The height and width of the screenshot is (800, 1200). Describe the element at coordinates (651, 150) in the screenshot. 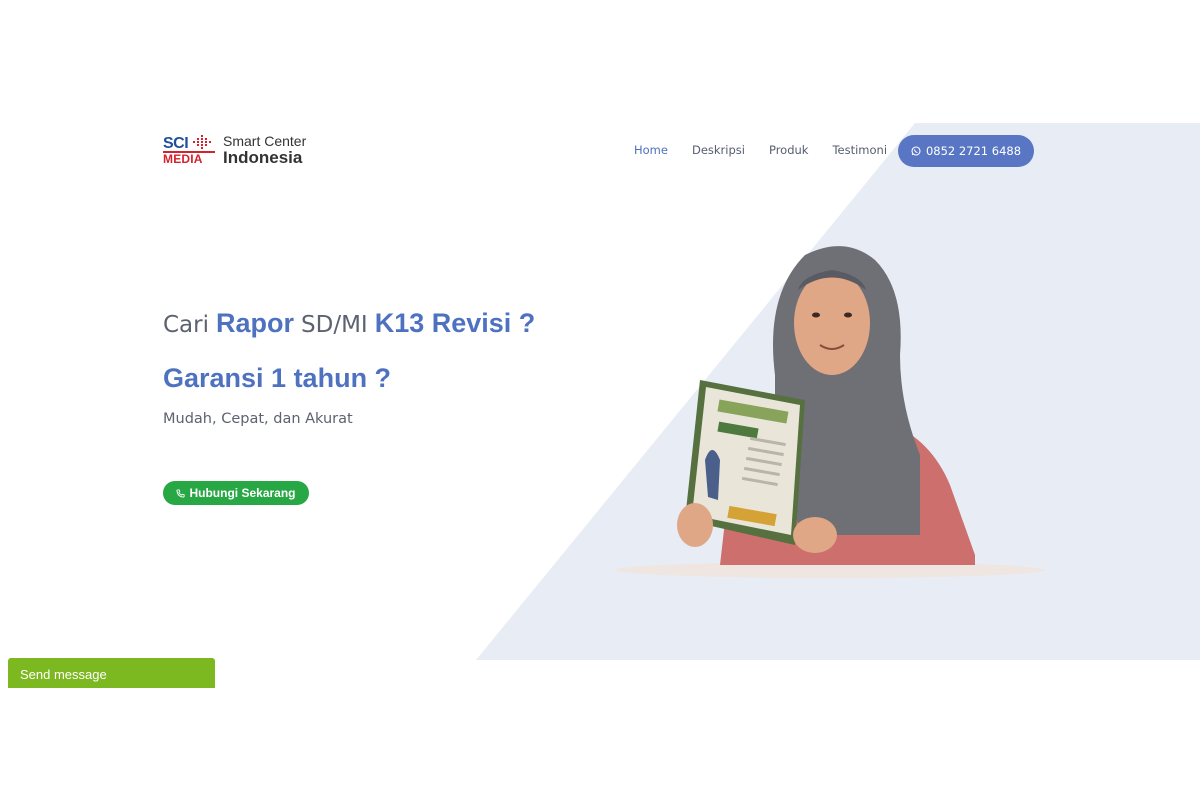

I see `nav-item-home: Home` at that location.